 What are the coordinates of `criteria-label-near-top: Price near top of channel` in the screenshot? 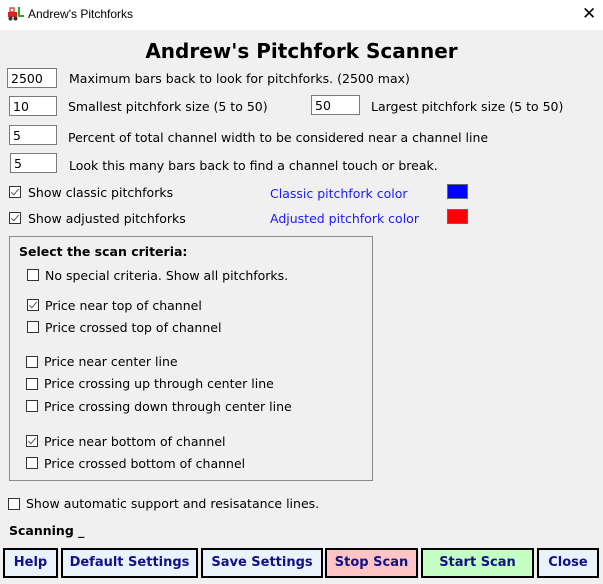 It's located at (123, 305).